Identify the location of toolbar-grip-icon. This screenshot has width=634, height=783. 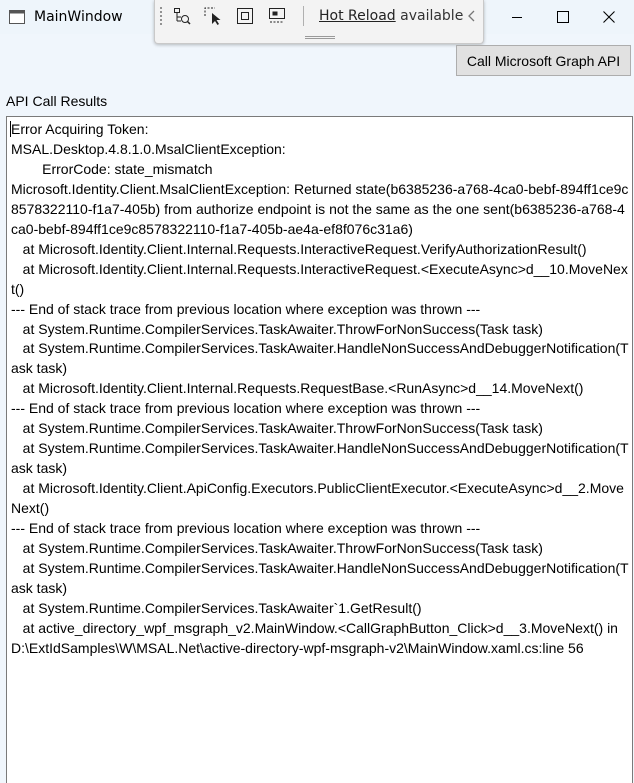
(161, 16).